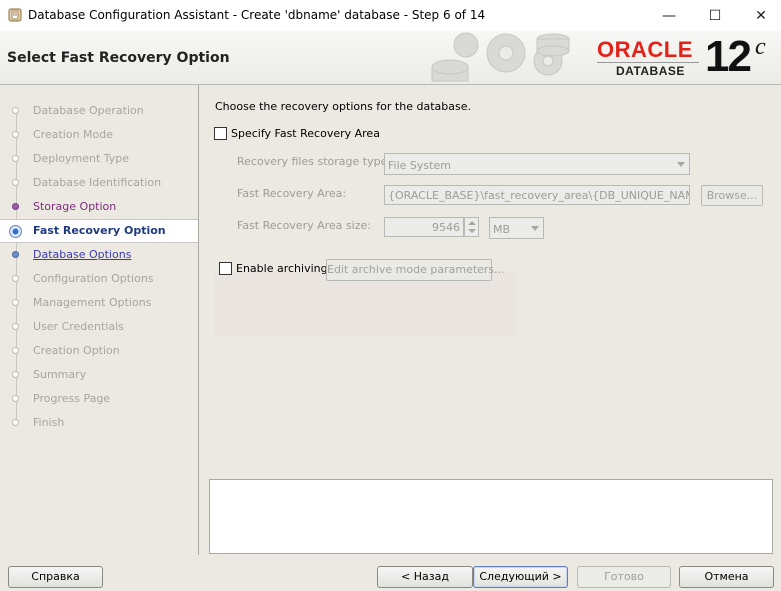 The image size is (781, 591). Describe the element at coordinates (502, 229) in the screenshot. I see `fra-size-unit-value: MB` at that location.